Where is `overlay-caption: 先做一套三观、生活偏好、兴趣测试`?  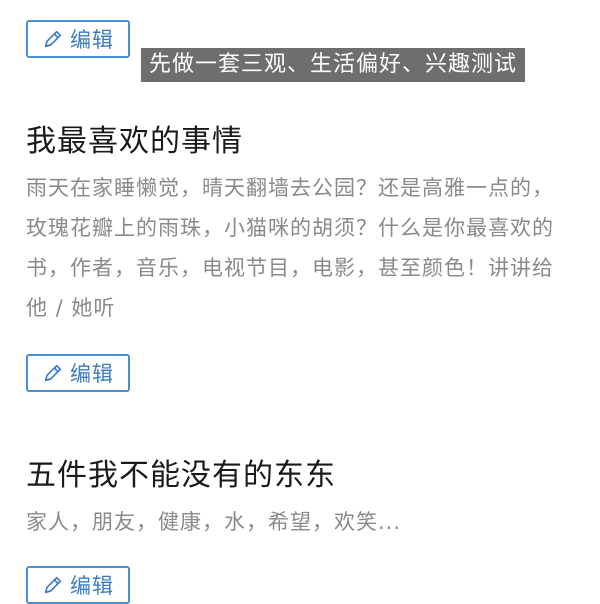 overlay-caption: 先做一套三观、生活偏好、兴趣测试 is located at coordinates (333, 65).